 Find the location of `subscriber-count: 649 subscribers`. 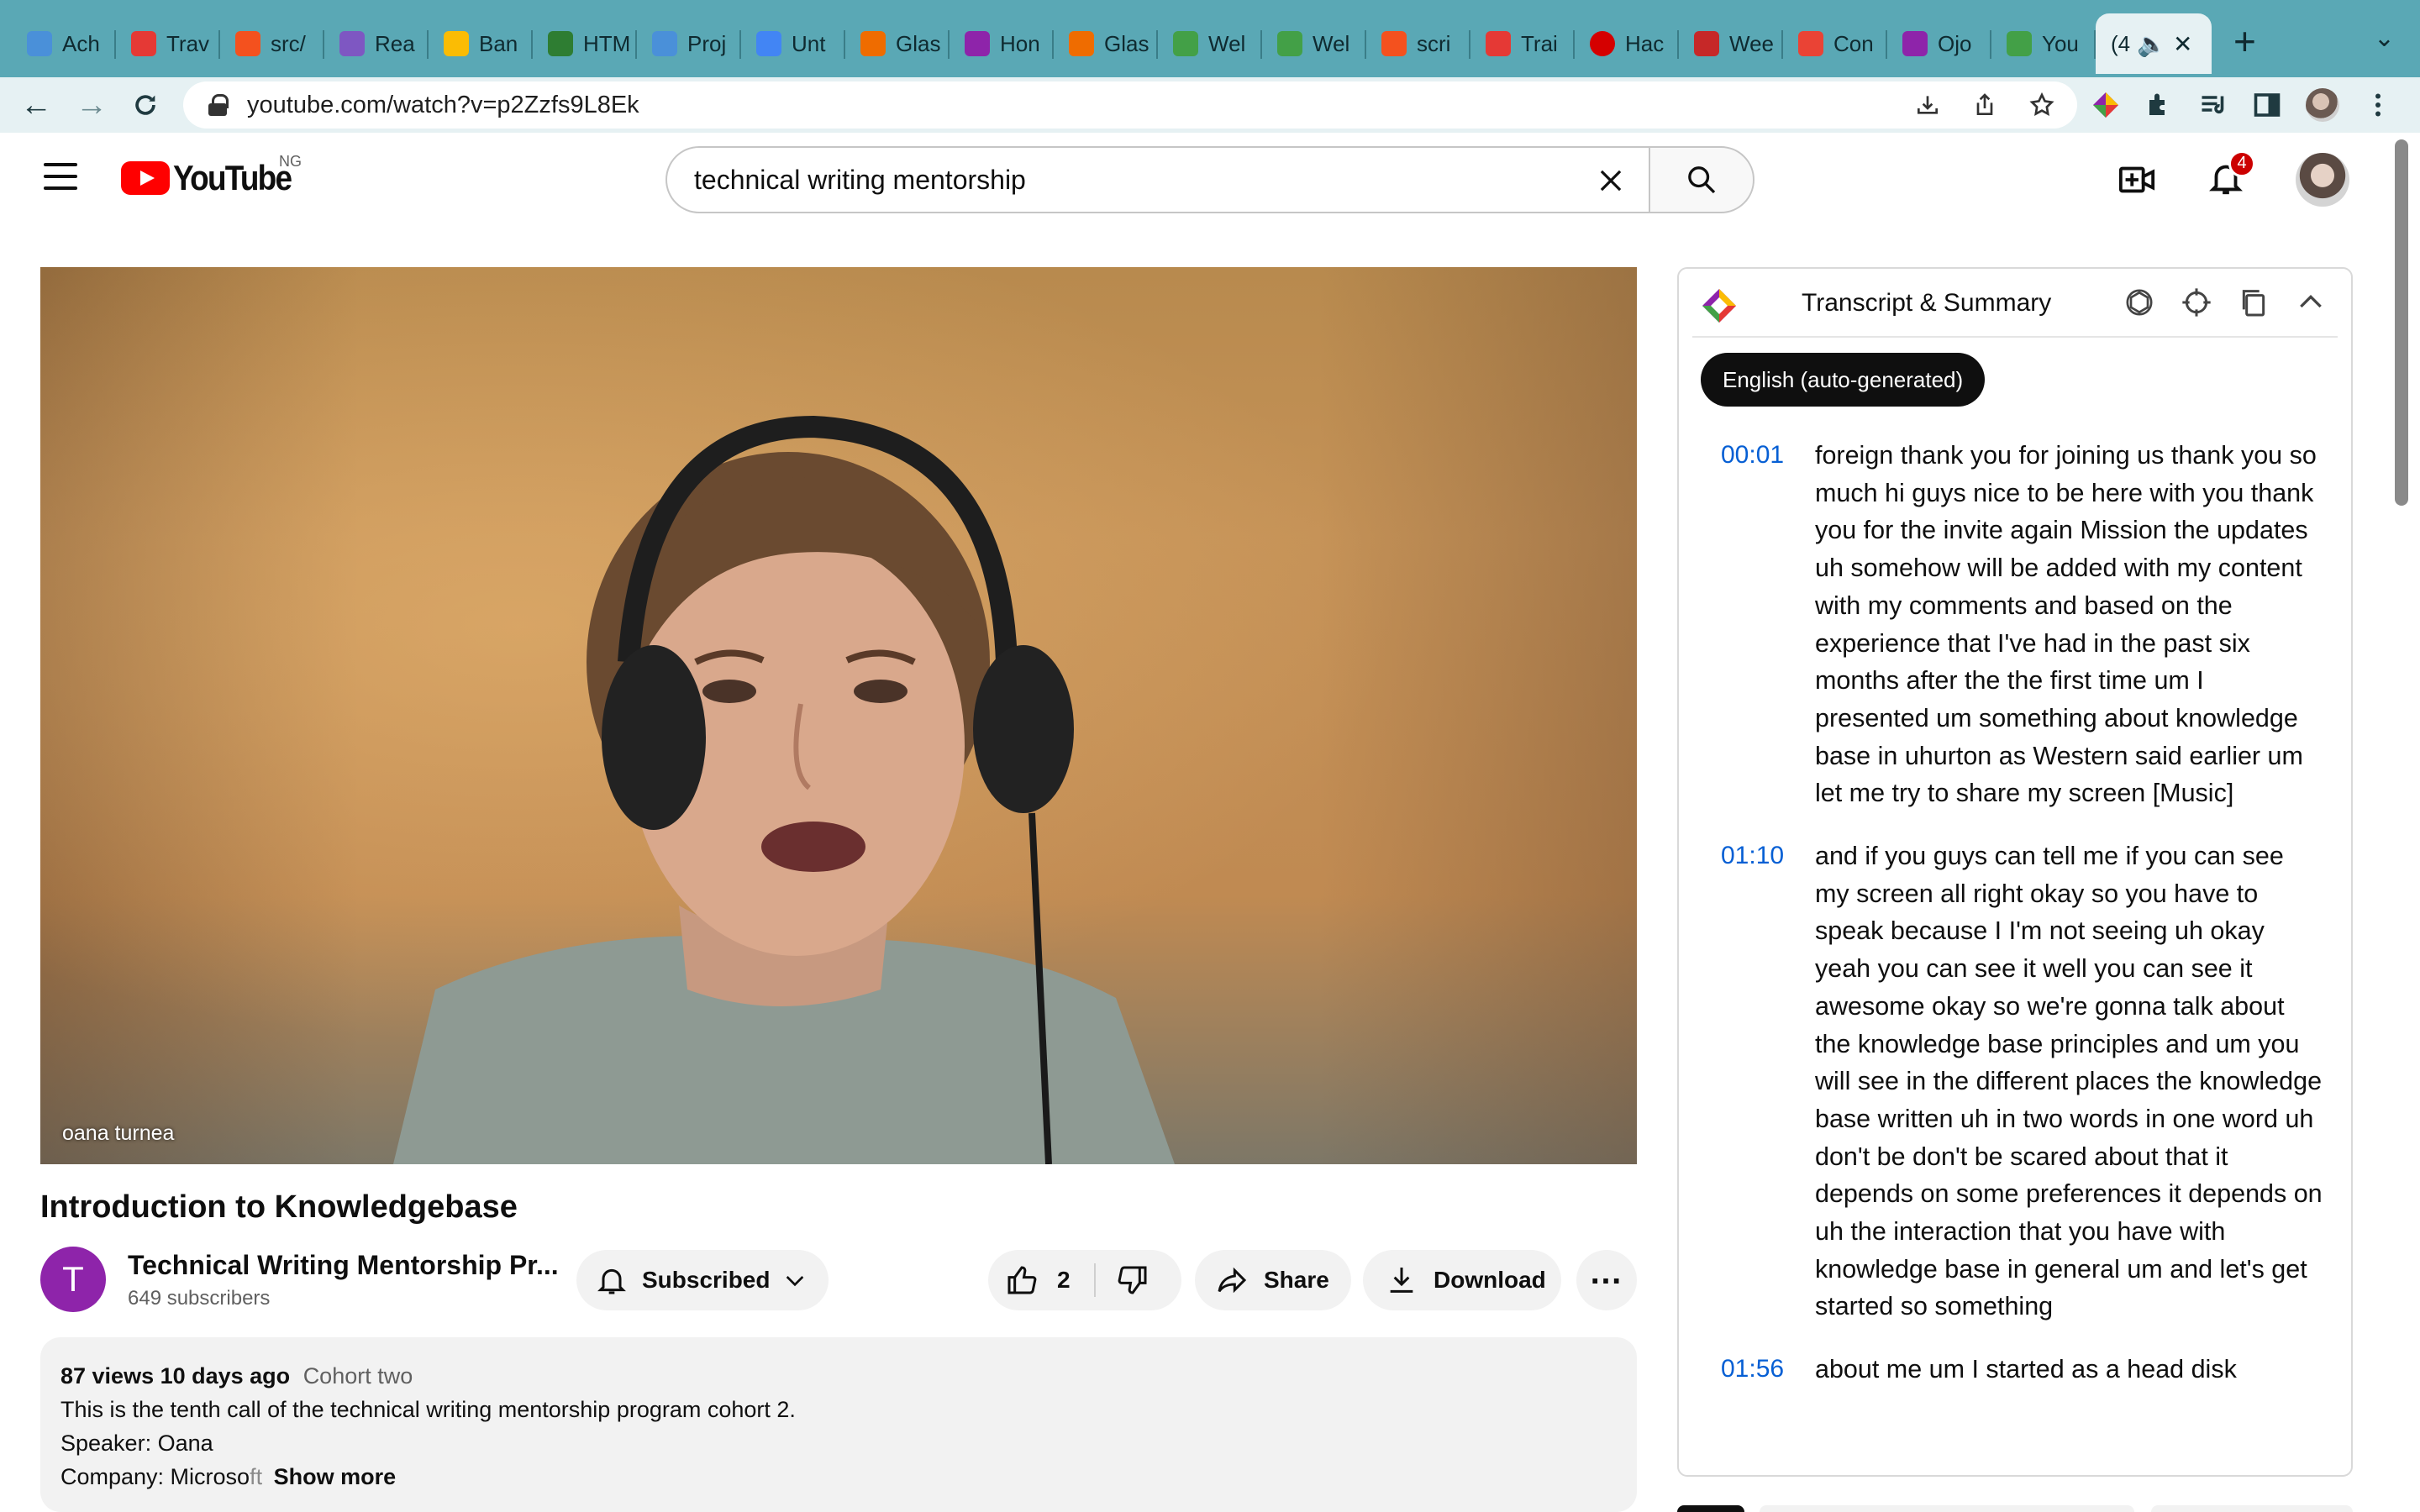

subscriber-count: 649 subscribers is located at coordinates (199, 1298).